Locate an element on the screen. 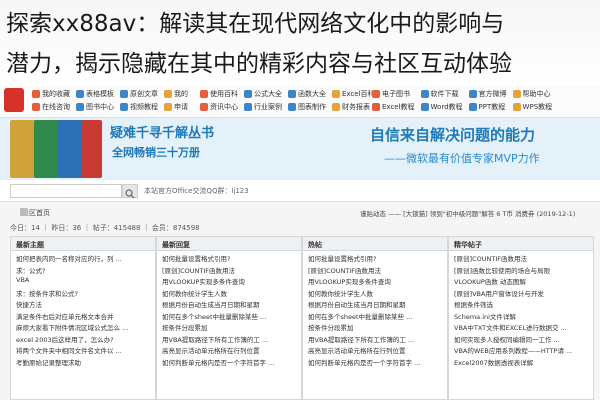 Image resolution: width=600 pixels, height=400 pixels. nav-item: WPS教程 is located at coordinates (532, 107).